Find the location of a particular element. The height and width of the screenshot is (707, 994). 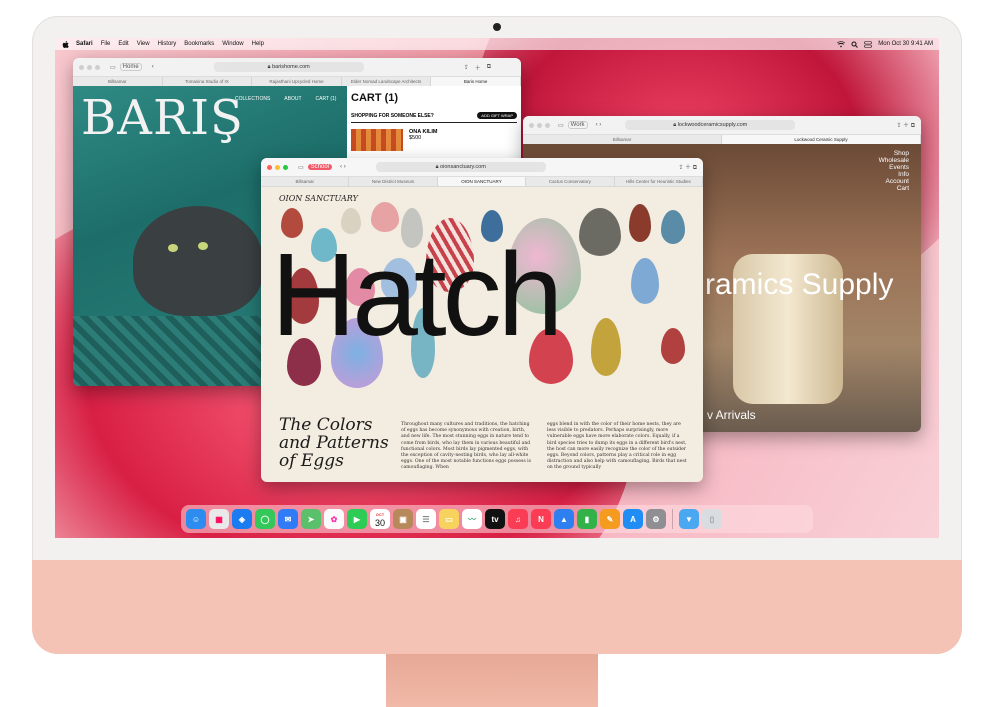

music-icon: ♫ is located at coordinates (518, 519).